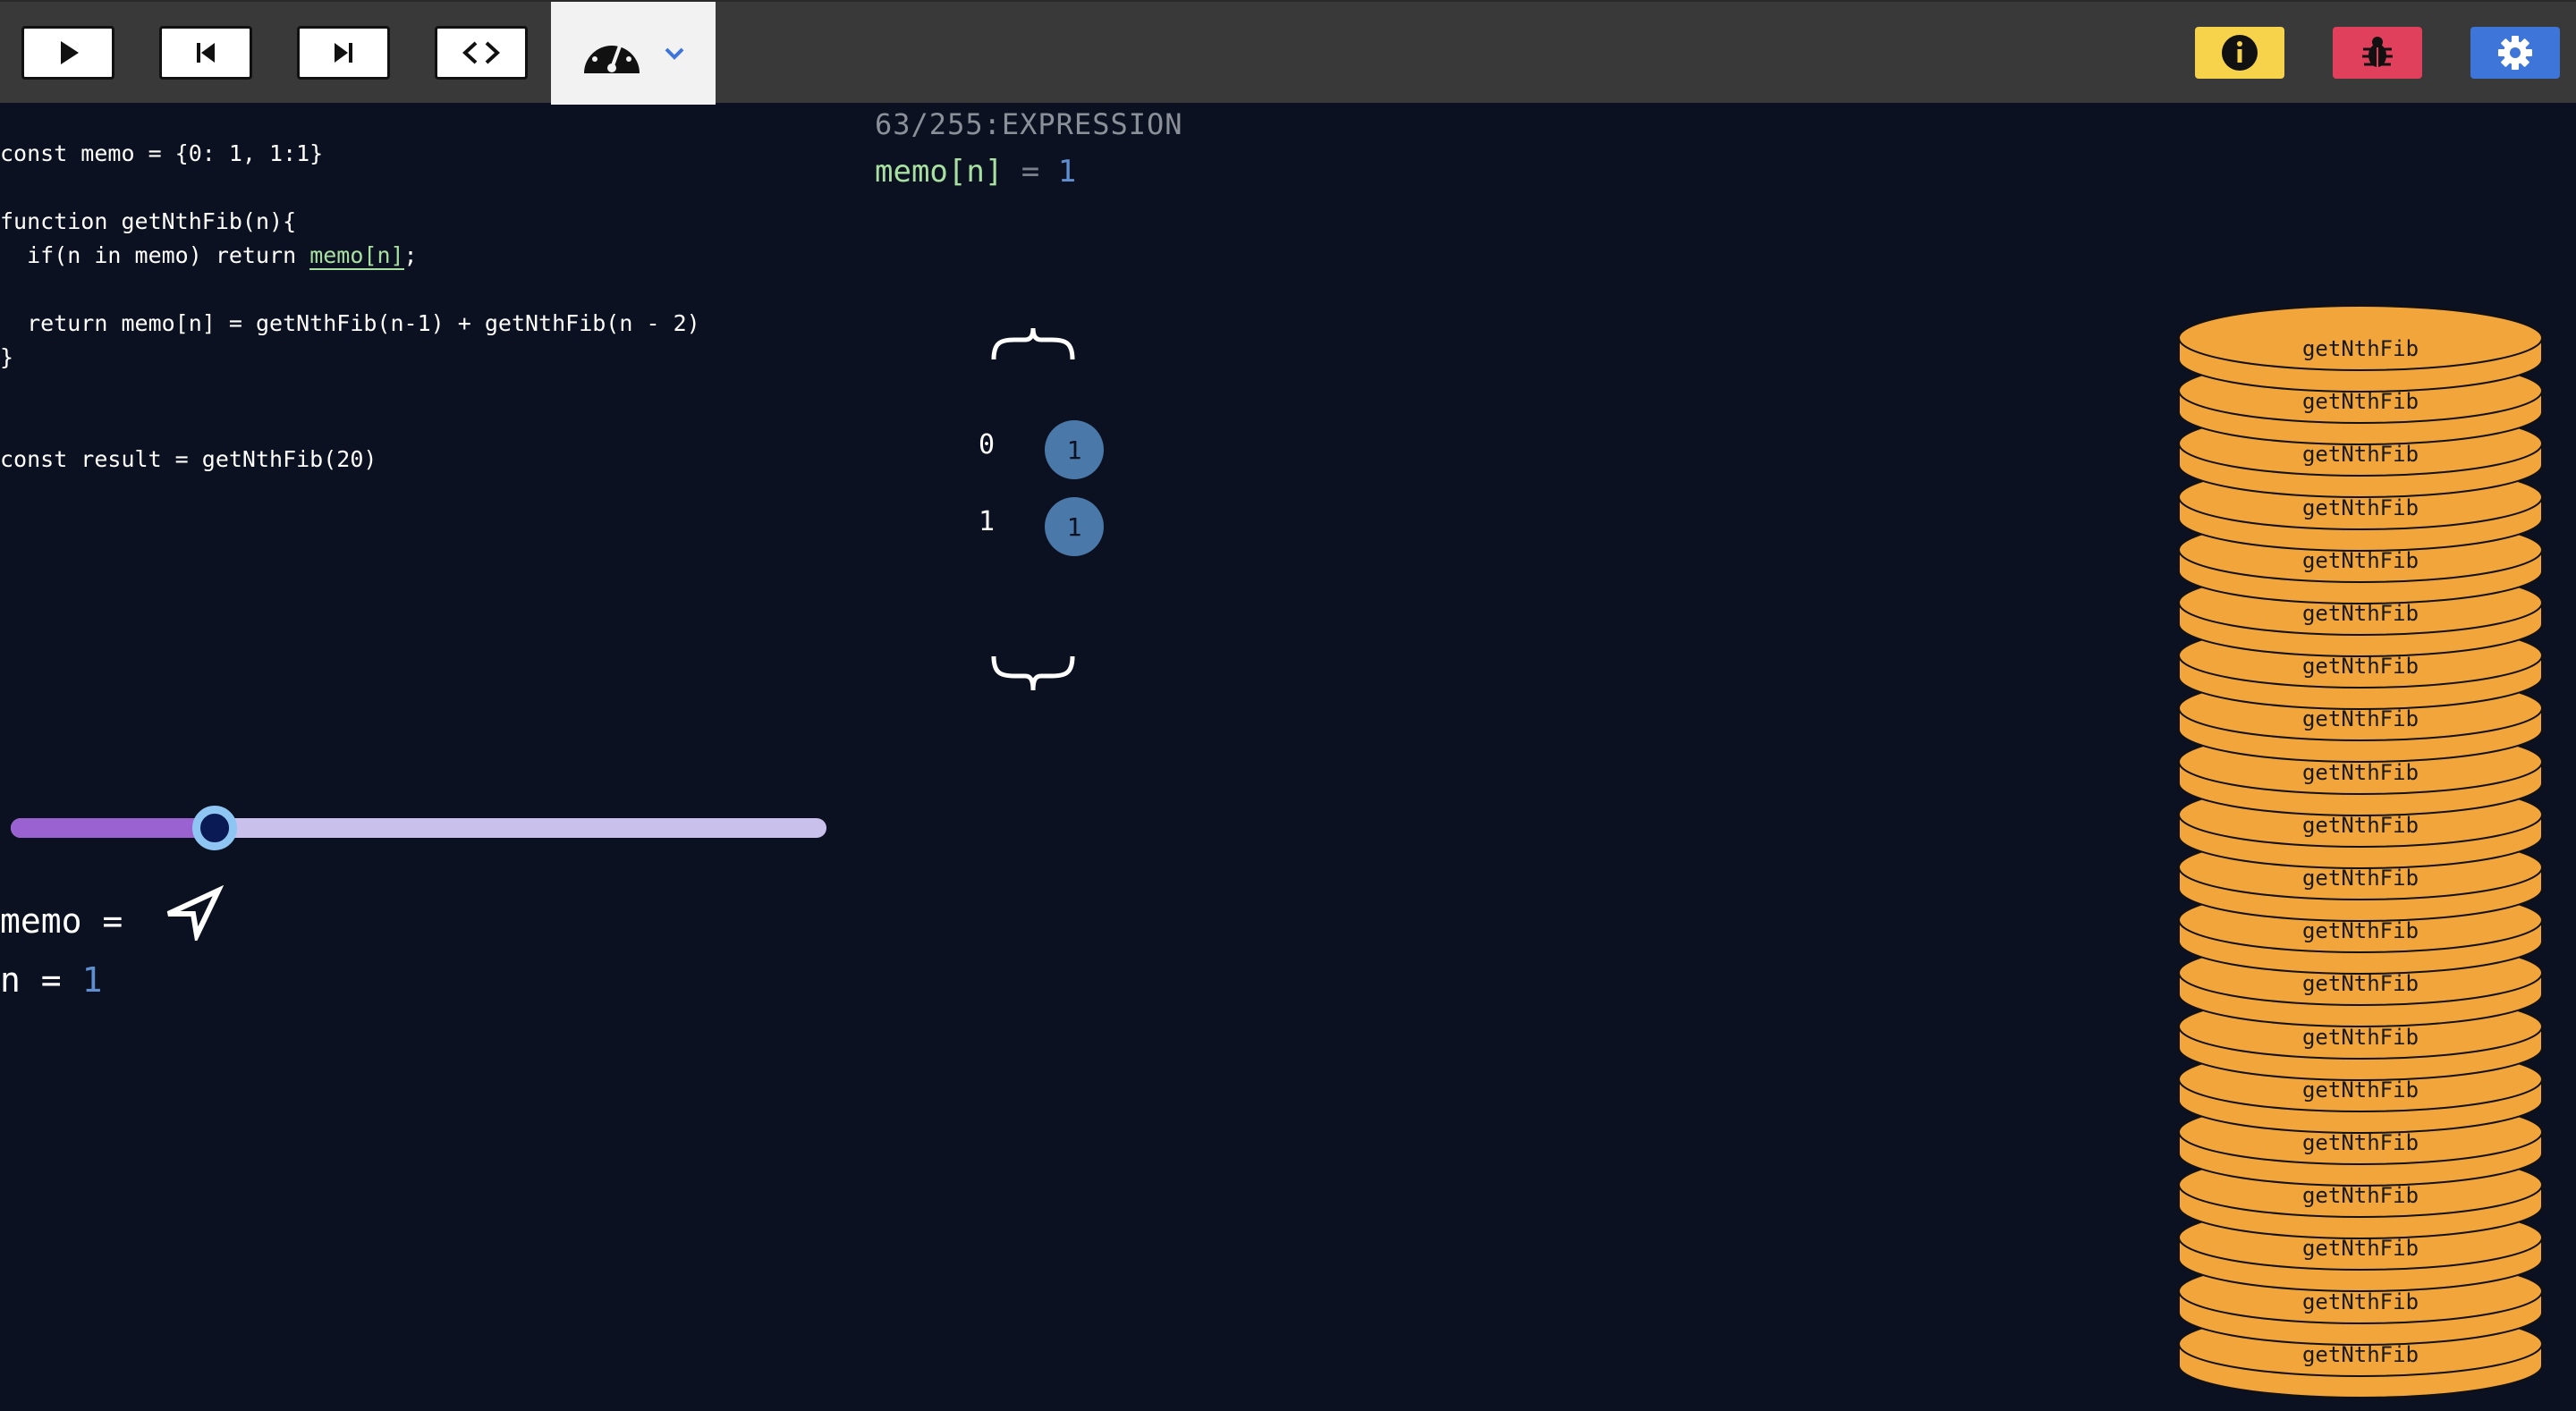  Describe the element at coordinates (148, 221) in the screenshot. I see `code-line: function getNthFib(n){` at that location.